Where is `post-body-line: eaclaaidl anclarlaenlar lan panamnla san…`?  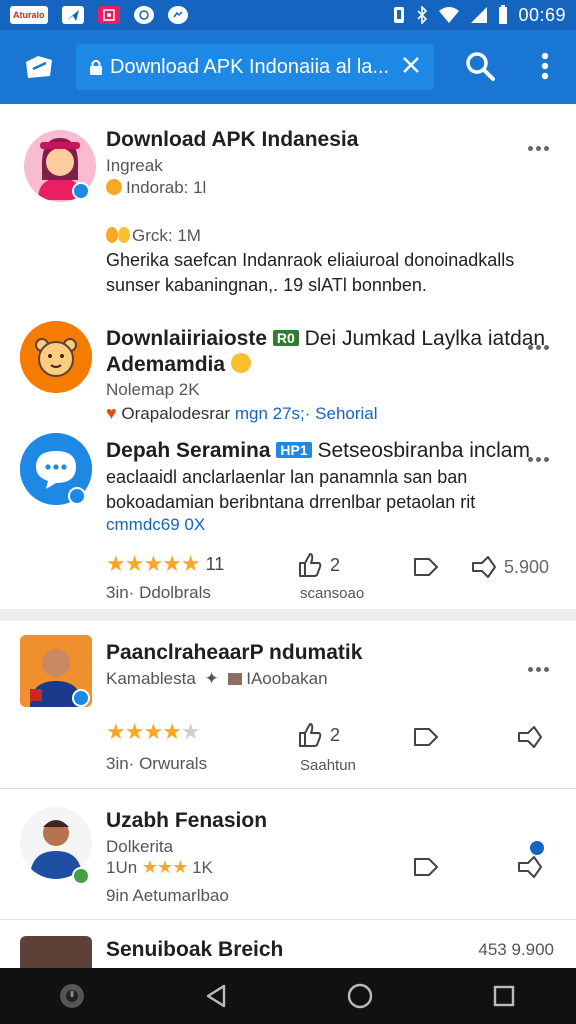
post-body-line: eaclaaidl anclarlaenlar lan panamnla san… is located at coordinates (287, 477).